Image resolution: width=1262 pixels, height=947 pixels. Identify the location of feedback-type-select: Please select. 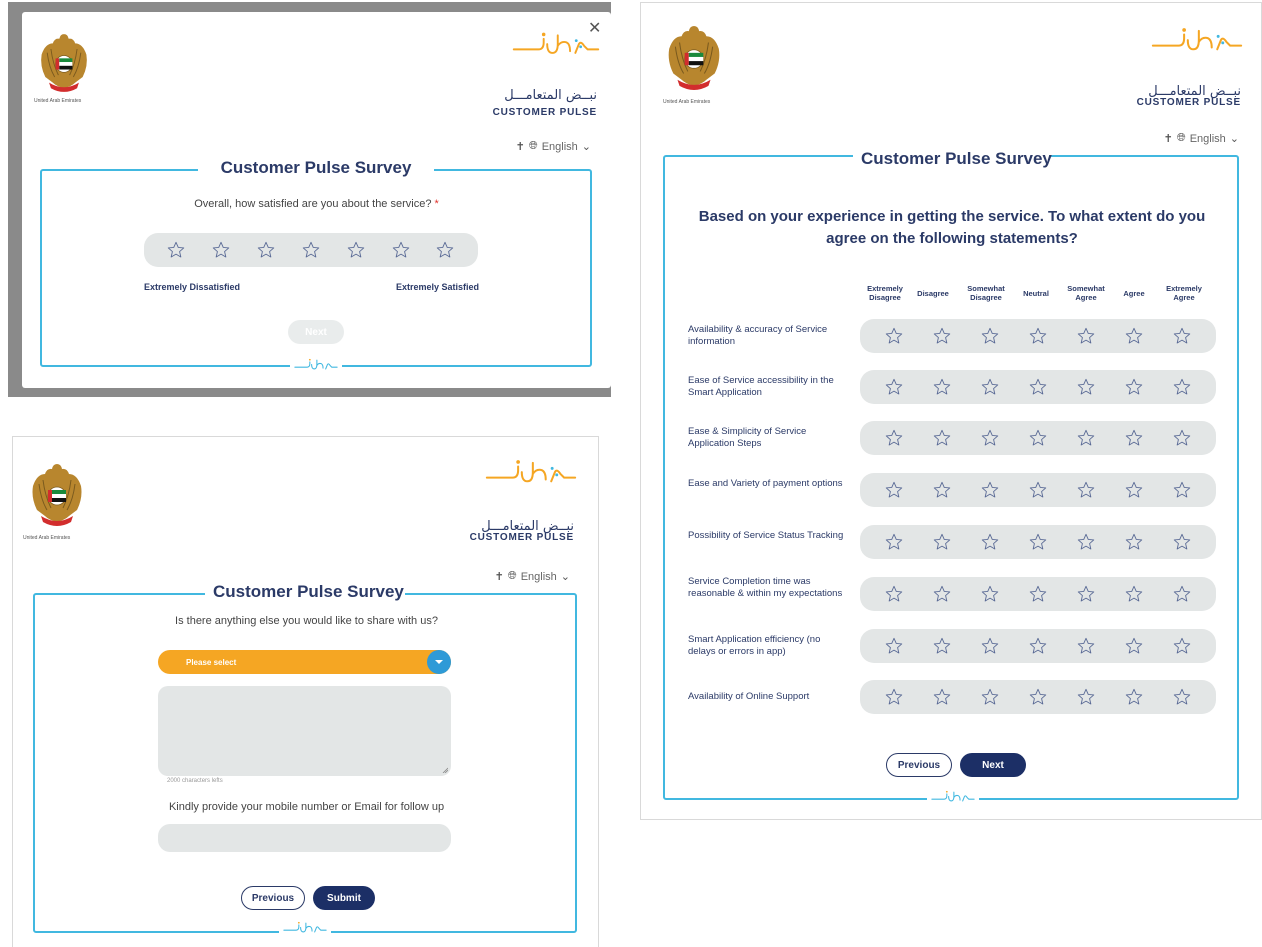
(304, 662).